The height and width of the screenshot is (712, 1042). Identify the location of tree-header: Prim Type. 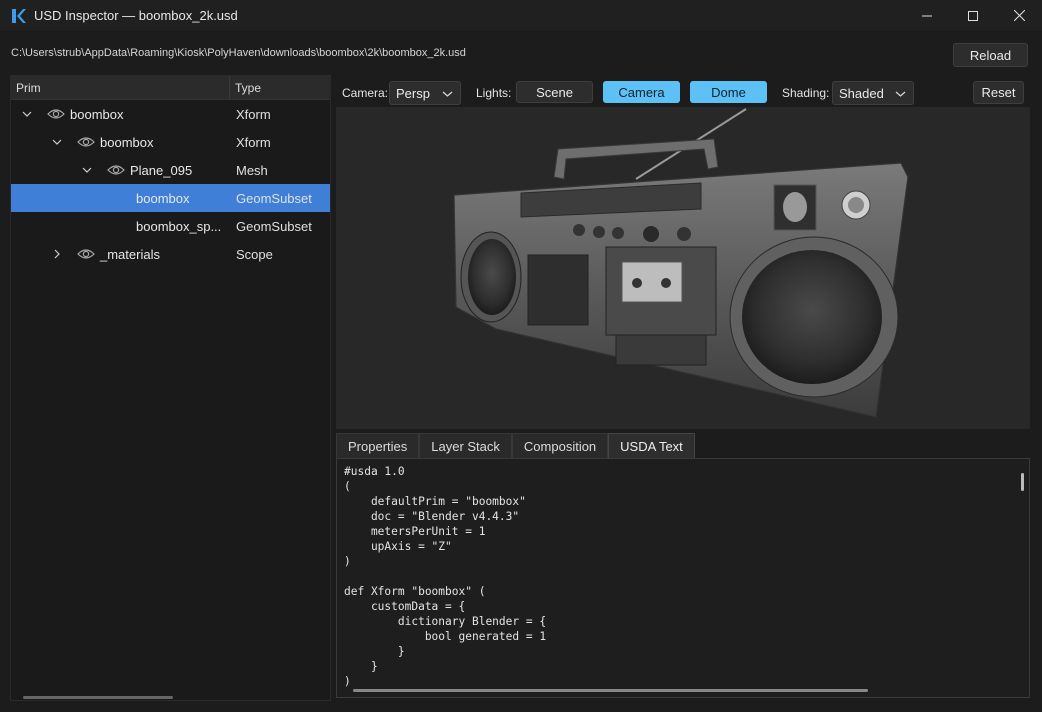
(170, 88).